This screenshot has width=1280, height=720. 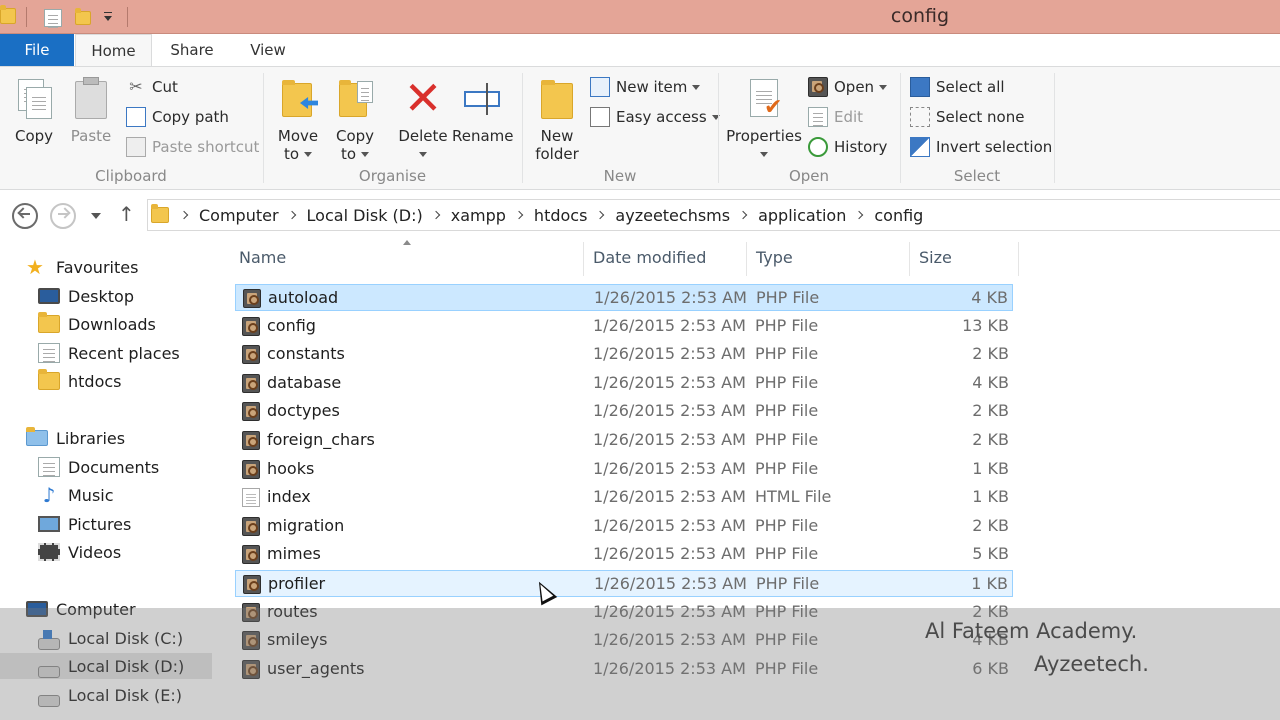 What do you see at coordinates (126, 214) in the screenshot?
I see `up-arrow-icon: ↑` at bounding box center [126, 214].